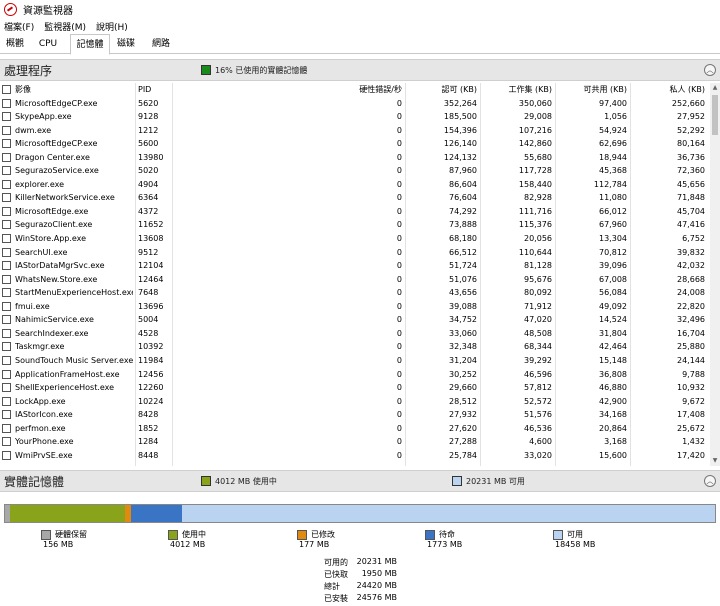 The width and height of the screenshot is (720, 606). Describe the element at coordinates (15, 45) in the screenshot. I see `tab-overview: 概觀` at that location.